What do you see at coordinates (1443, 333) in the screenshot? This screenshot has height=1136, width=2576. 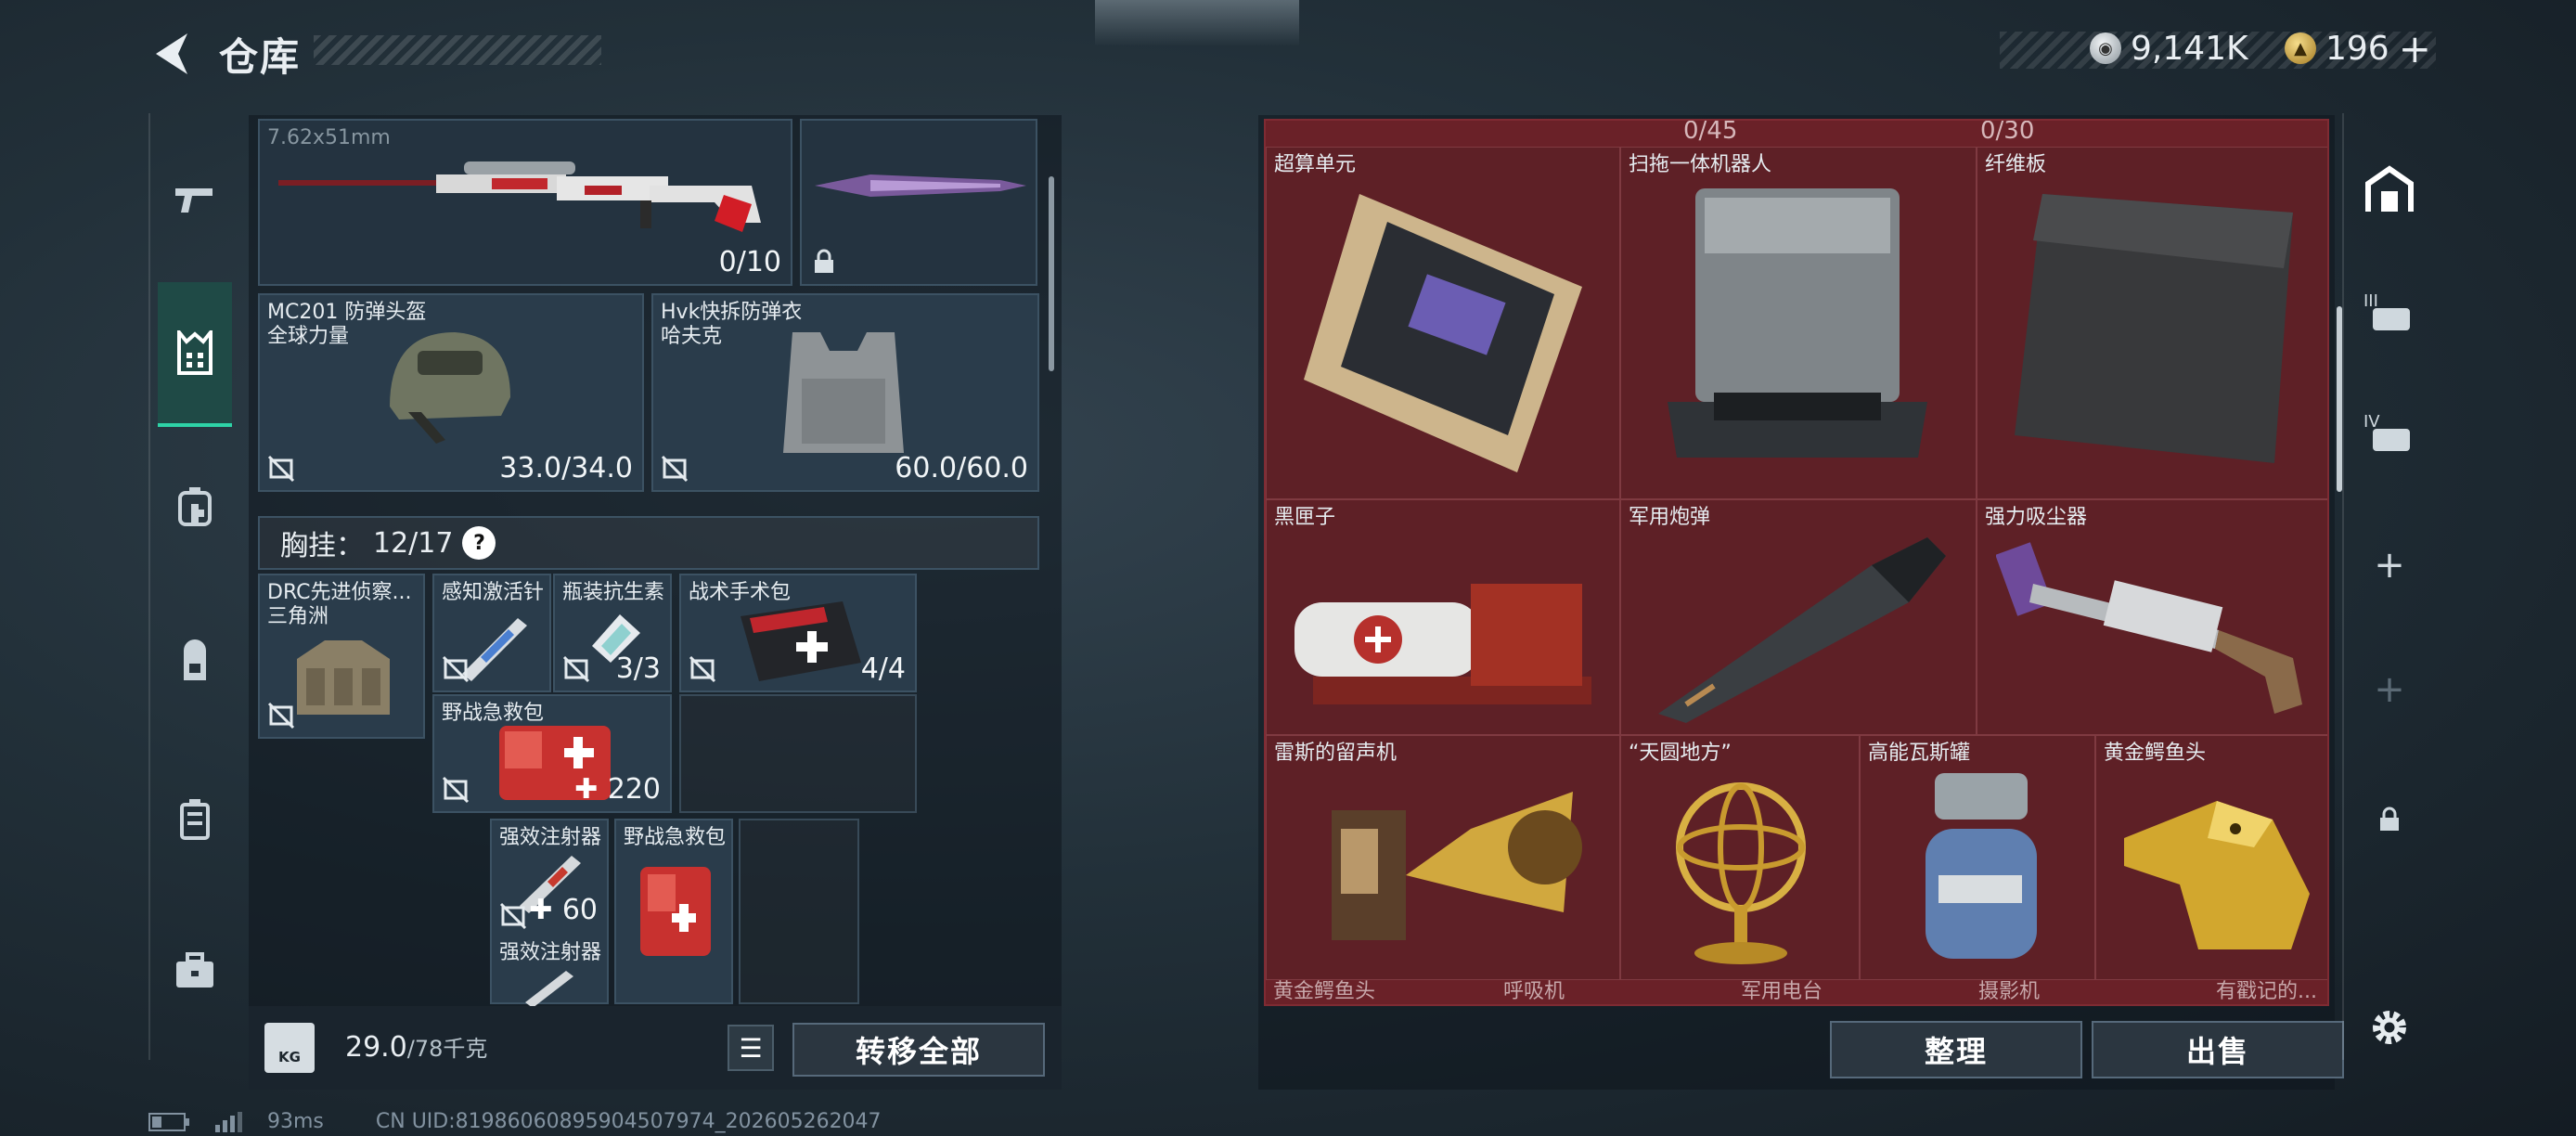 I see `supercomputer-unit-image` at bounding box center [1443, 333].